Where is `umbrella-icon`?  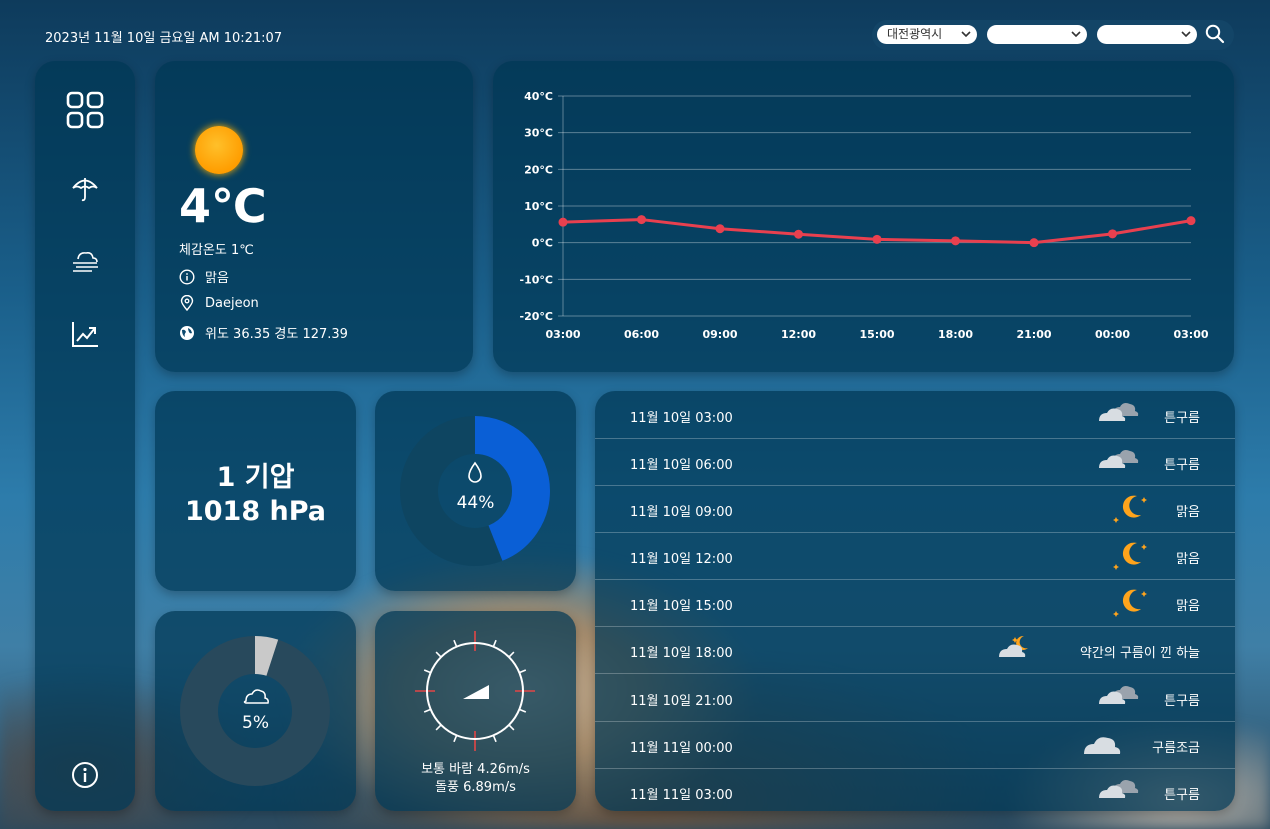
umbrella-icon is located at coordinates (85, 189).